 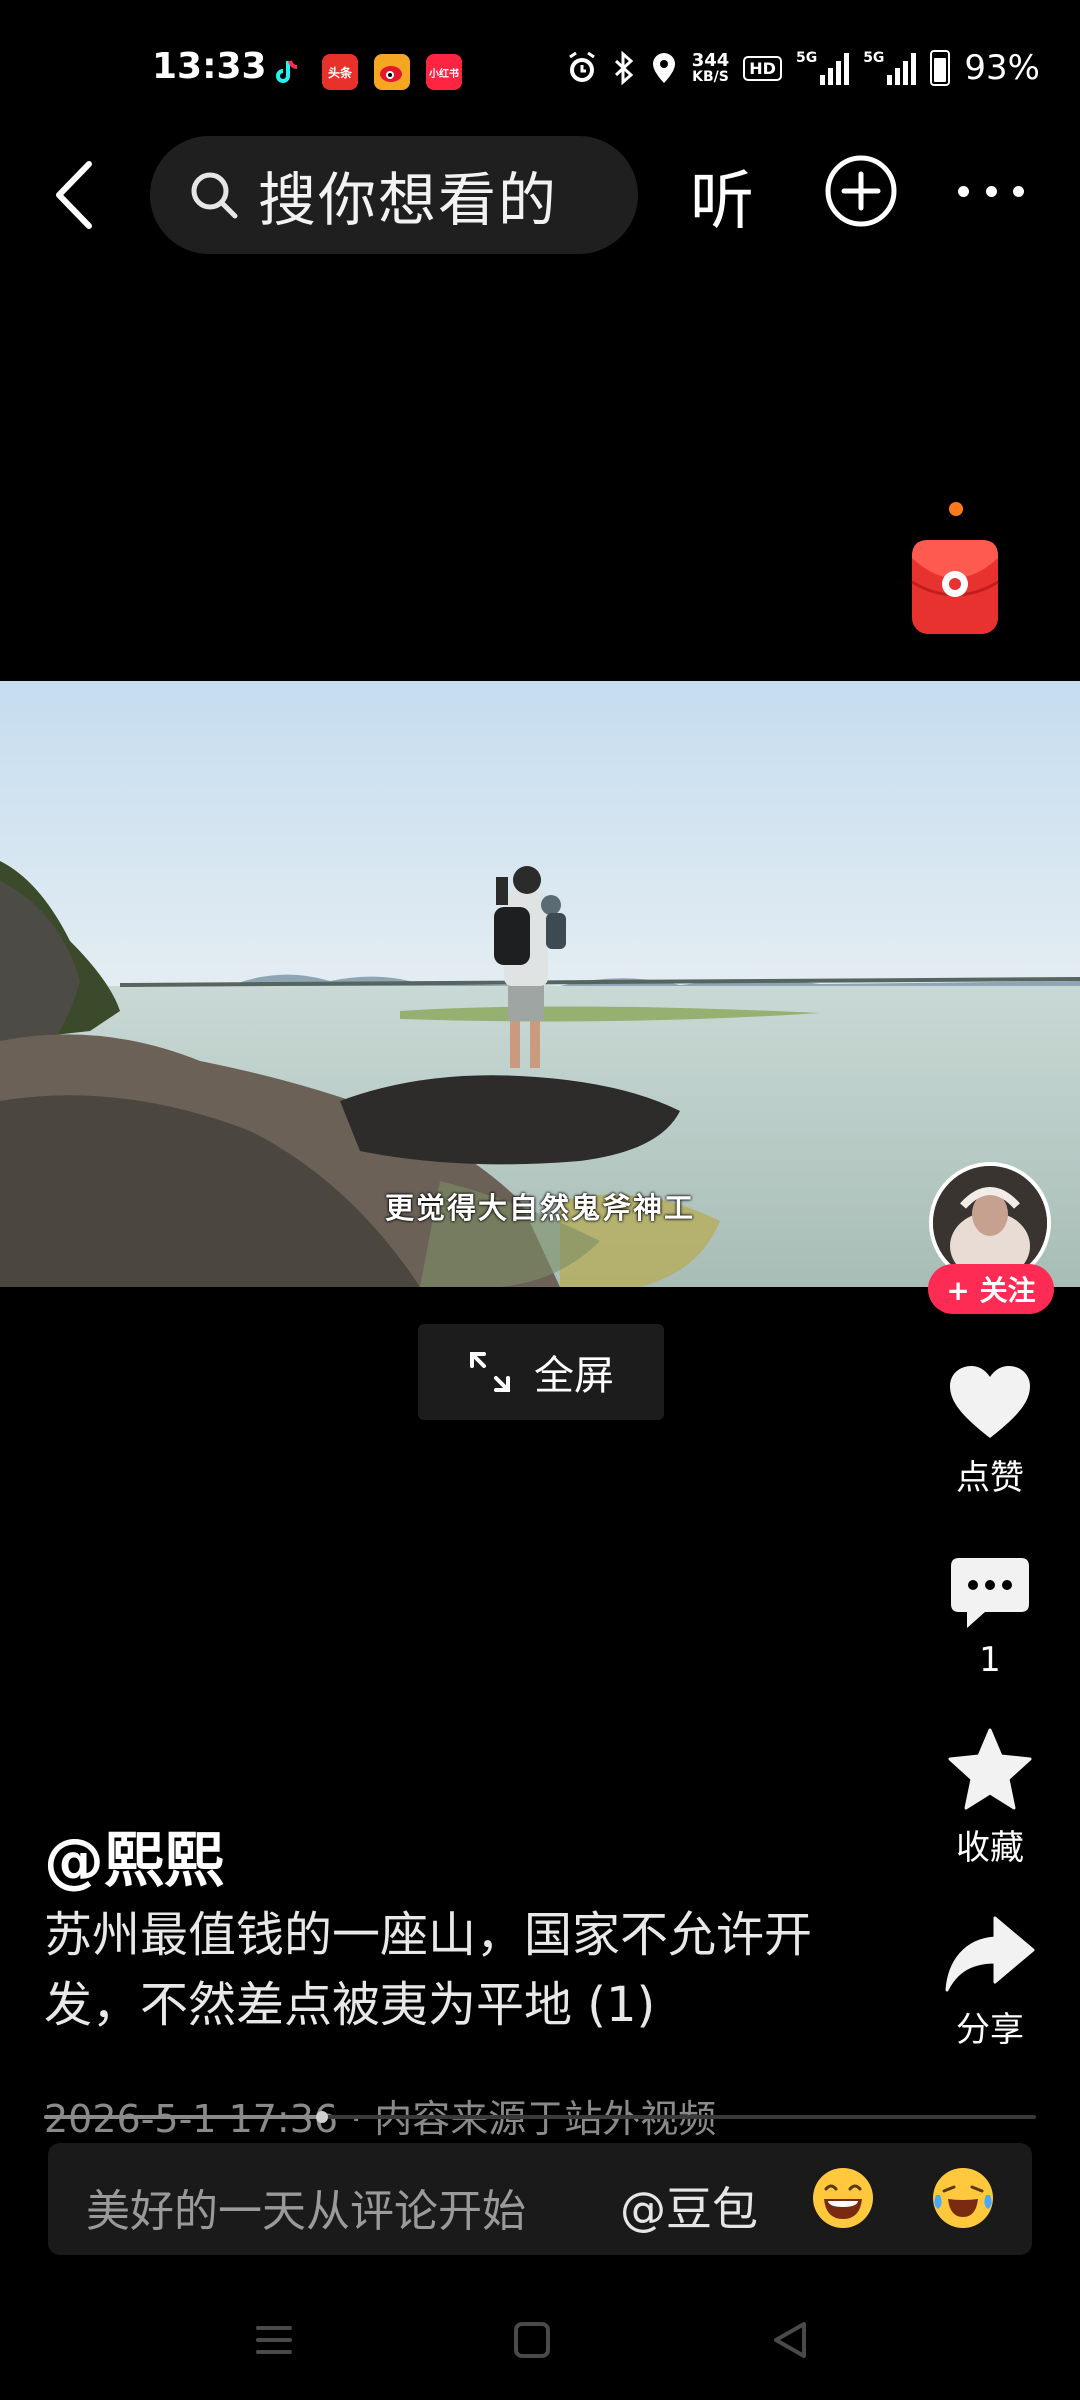 I want to click on like-button: 点赞, so click(x=990, y=1431).